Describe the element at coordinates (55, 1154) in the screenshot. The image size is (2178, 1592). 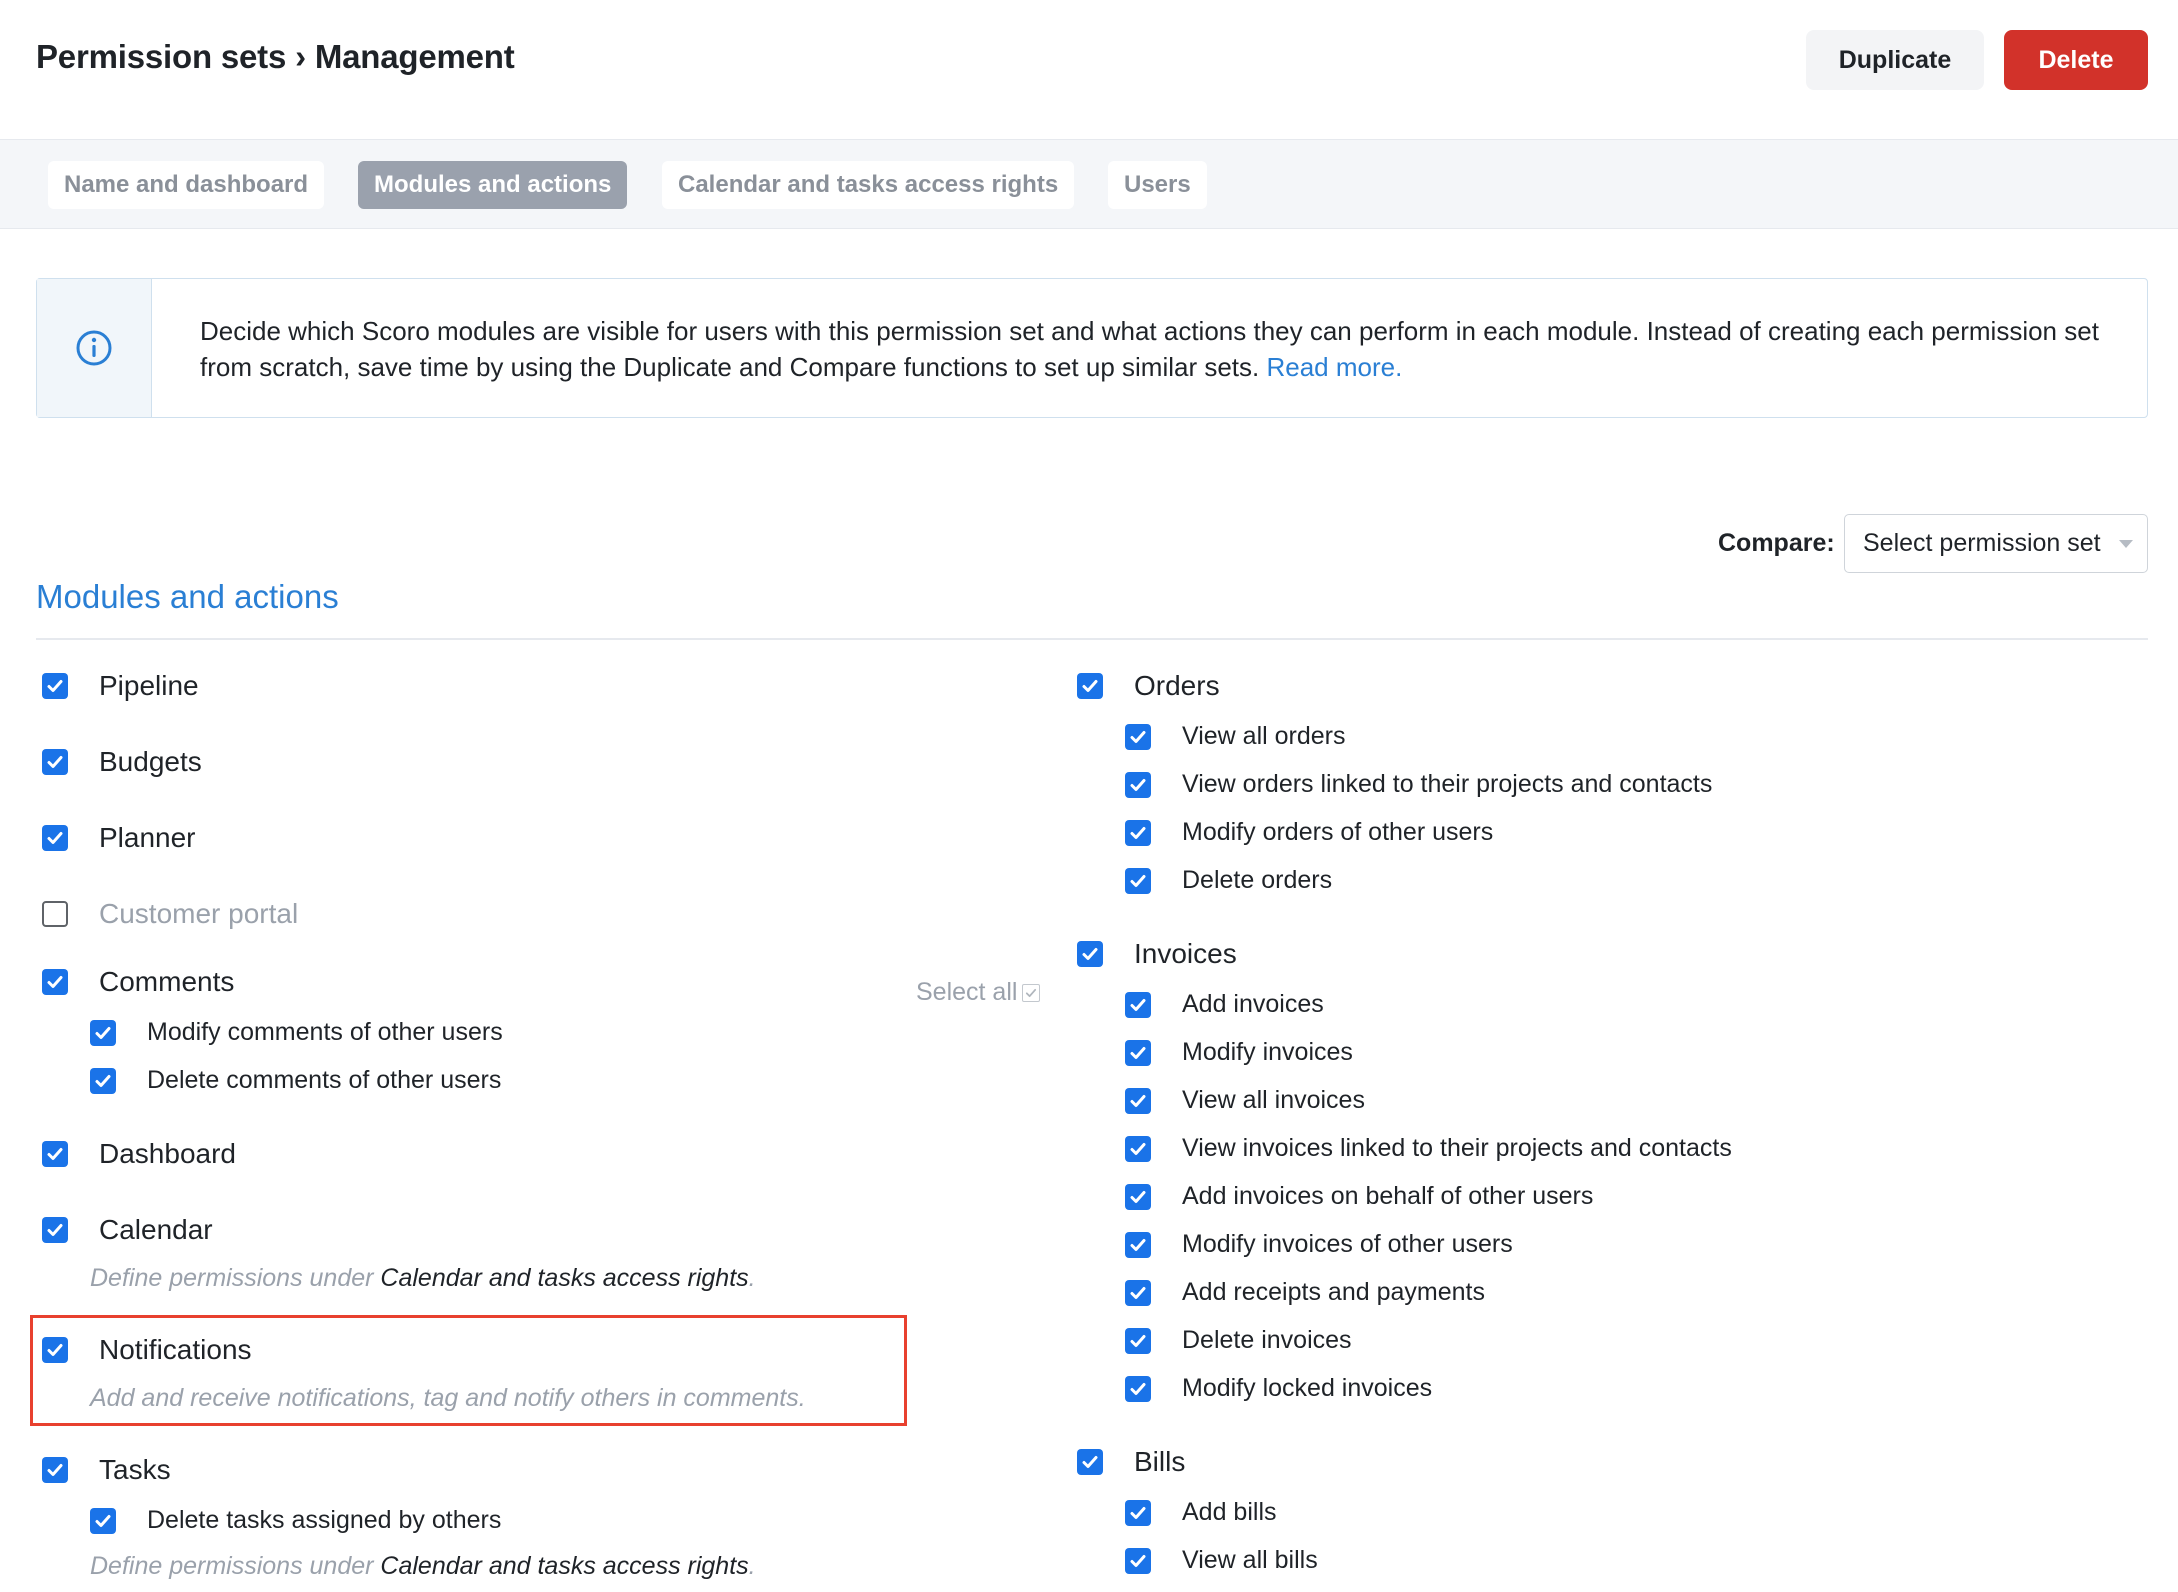
I see `dashboard-checkbox` at that location.